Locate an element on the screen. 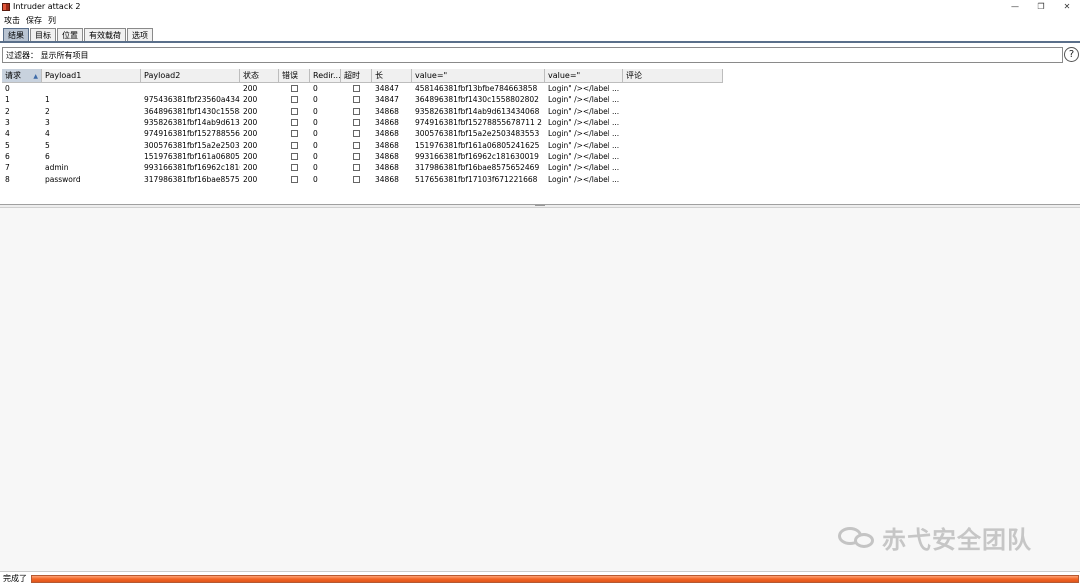 This screenshot has width=1080, height=585. progress-fill is located at coordinates (555, 579).